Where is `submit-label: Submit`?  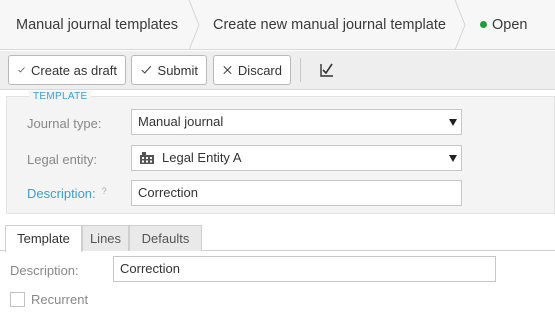 submit-label: Submit is located at coordinates (177, 70).